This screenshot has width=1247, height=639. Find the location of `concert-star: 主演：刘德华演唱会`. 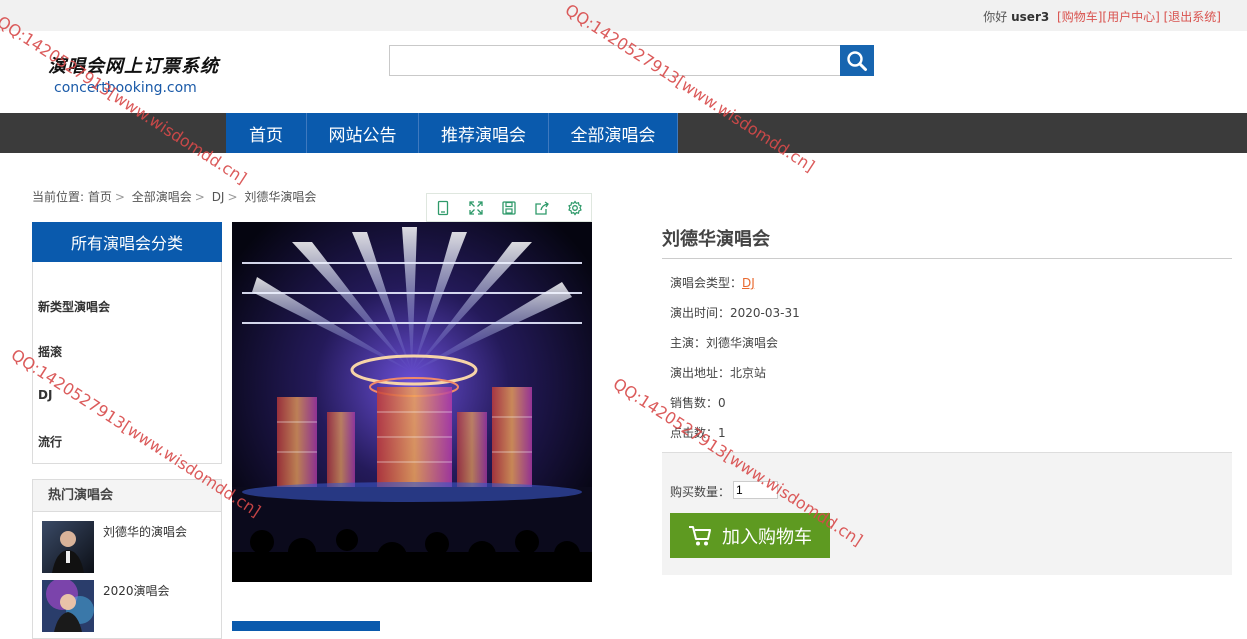

concert-star: 主演：刘德华演唱会 is located at coordinates (724, 343).